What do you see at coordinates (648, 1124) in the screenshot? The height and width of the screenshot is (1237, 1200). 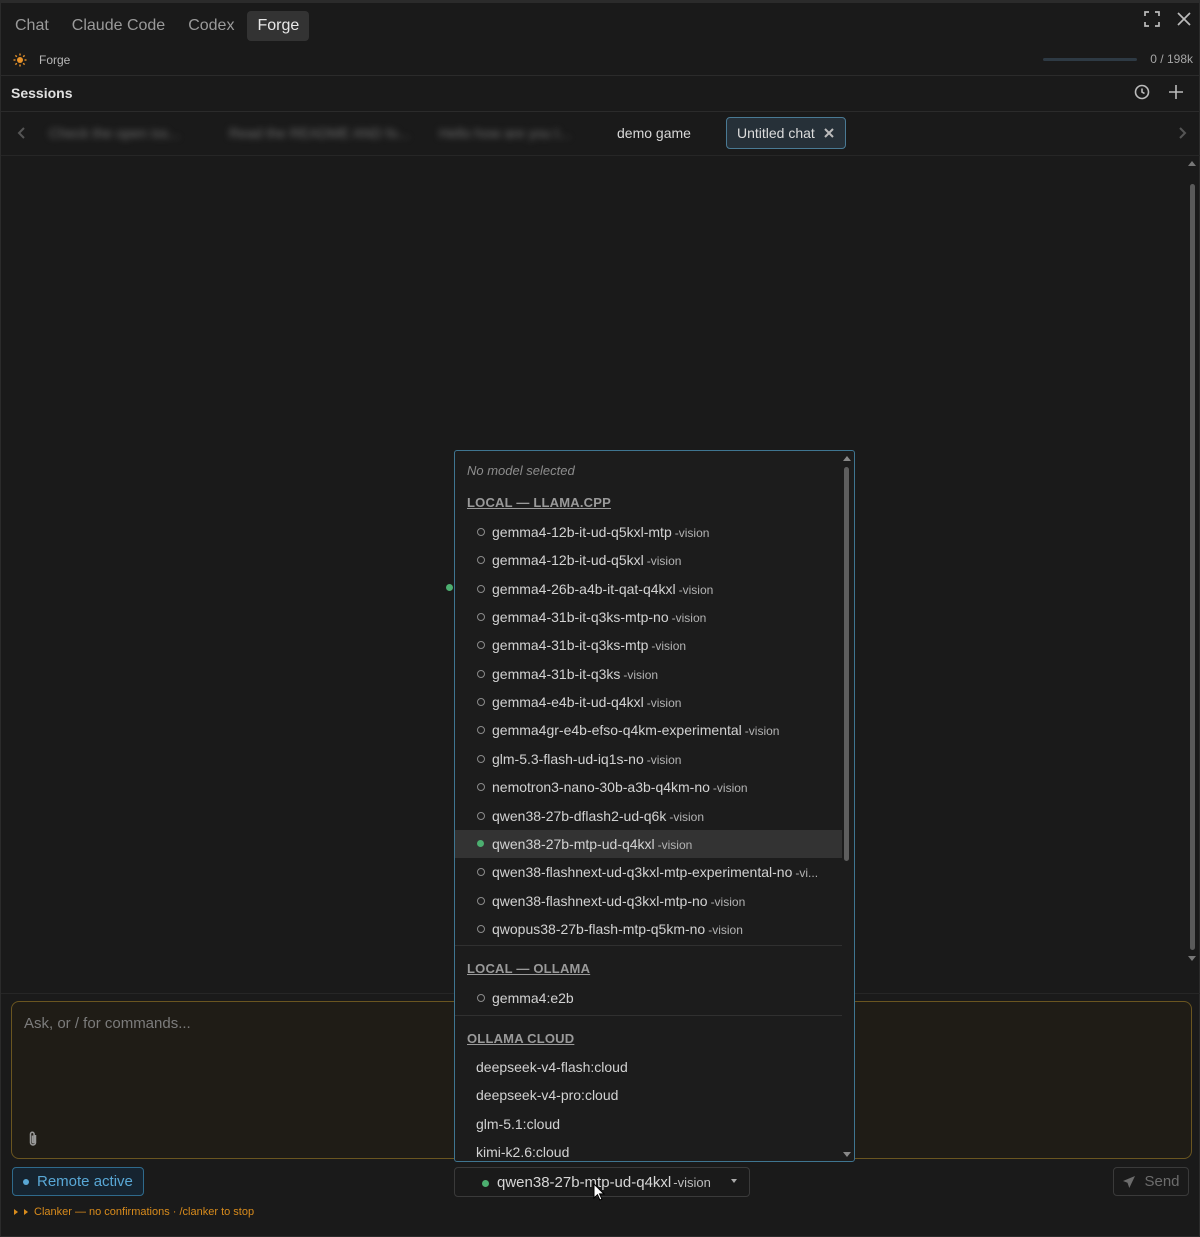 I see `model-option: glm-5.1:cloud` at bounding box center [648, 1124].